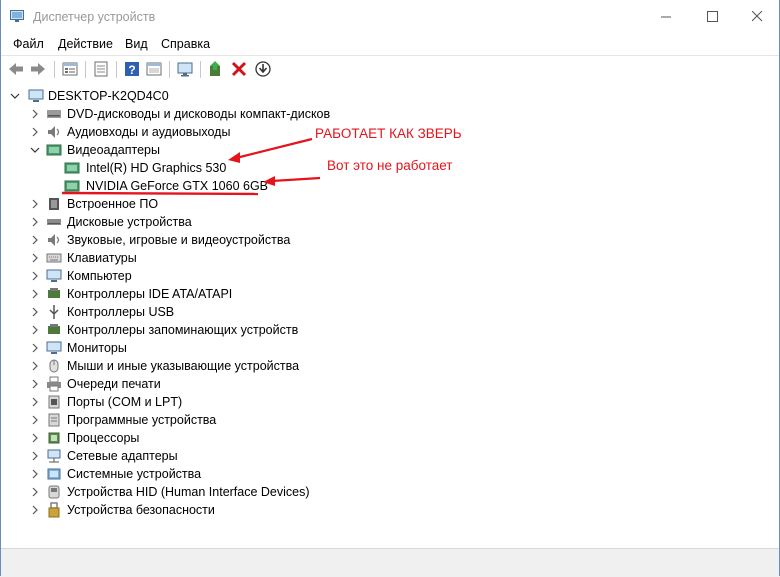 This screenshot has width=780, height=577. Describe the element at coordinates (388, 133) in the screenshot. I see `annotation-works: РАБОТАЕТ КАК ЗВЕРЬ` at that location.